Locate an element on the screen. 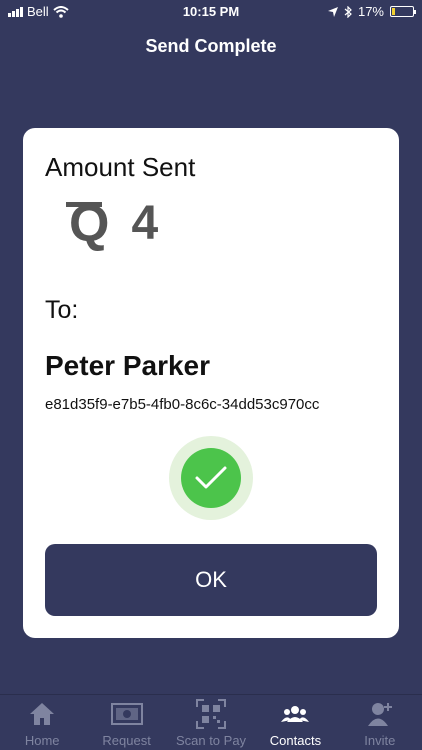 The width and height of the screenshot is (422, 750). tab-request: Request is located at coordinates (126, 722).